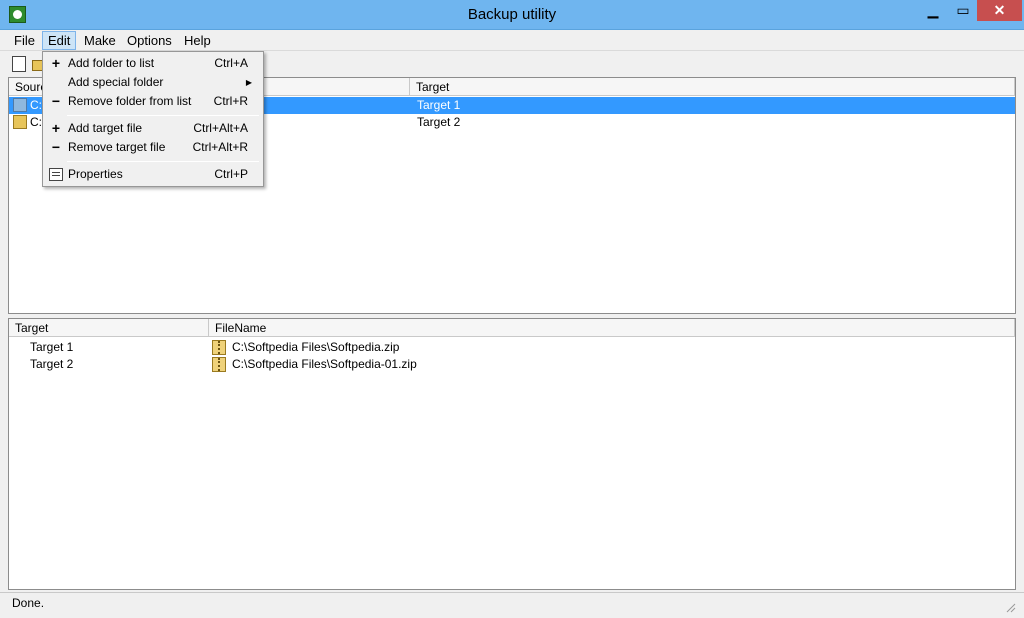 This screenshot has width=1024, height=618. I want to click on row-filename: C:\Softpedia Files\Softpedia-01.zip, so click(324, 364).